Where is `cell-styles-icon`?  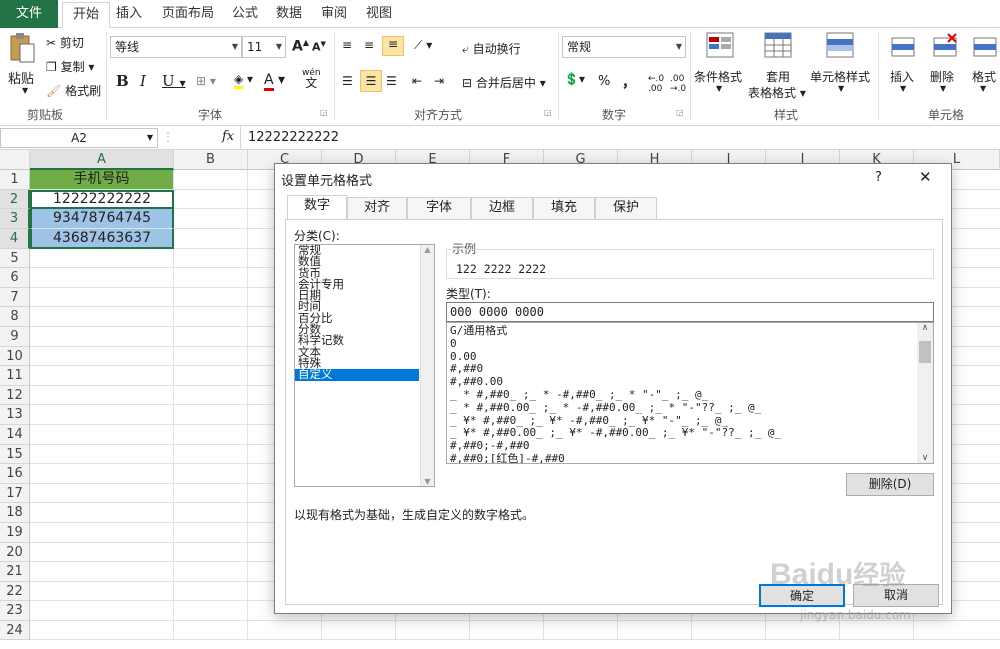 cell-styles-icon is located at coordinates (840, 46).